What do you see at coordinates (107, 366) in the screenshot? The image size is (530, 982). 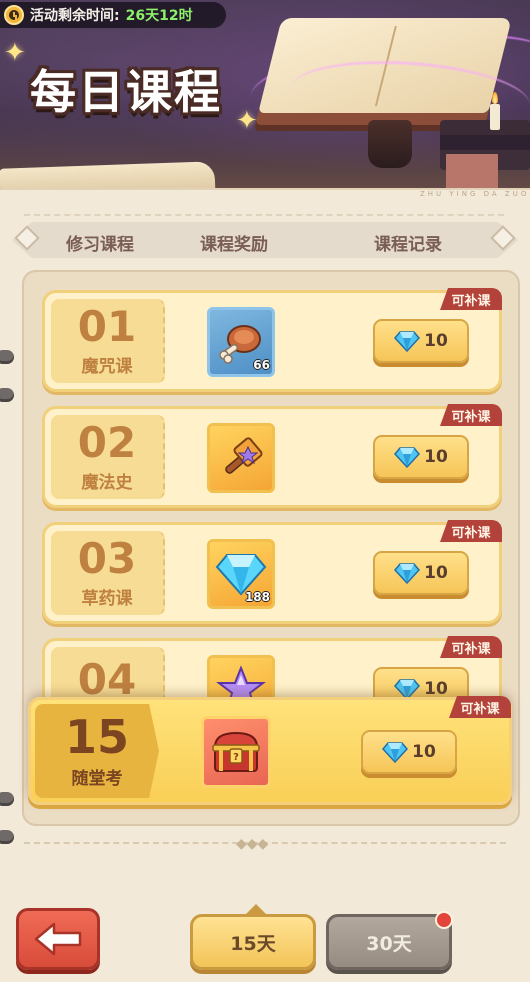 I see `course-name: 魔咒课` at bounding box center [107, 366].